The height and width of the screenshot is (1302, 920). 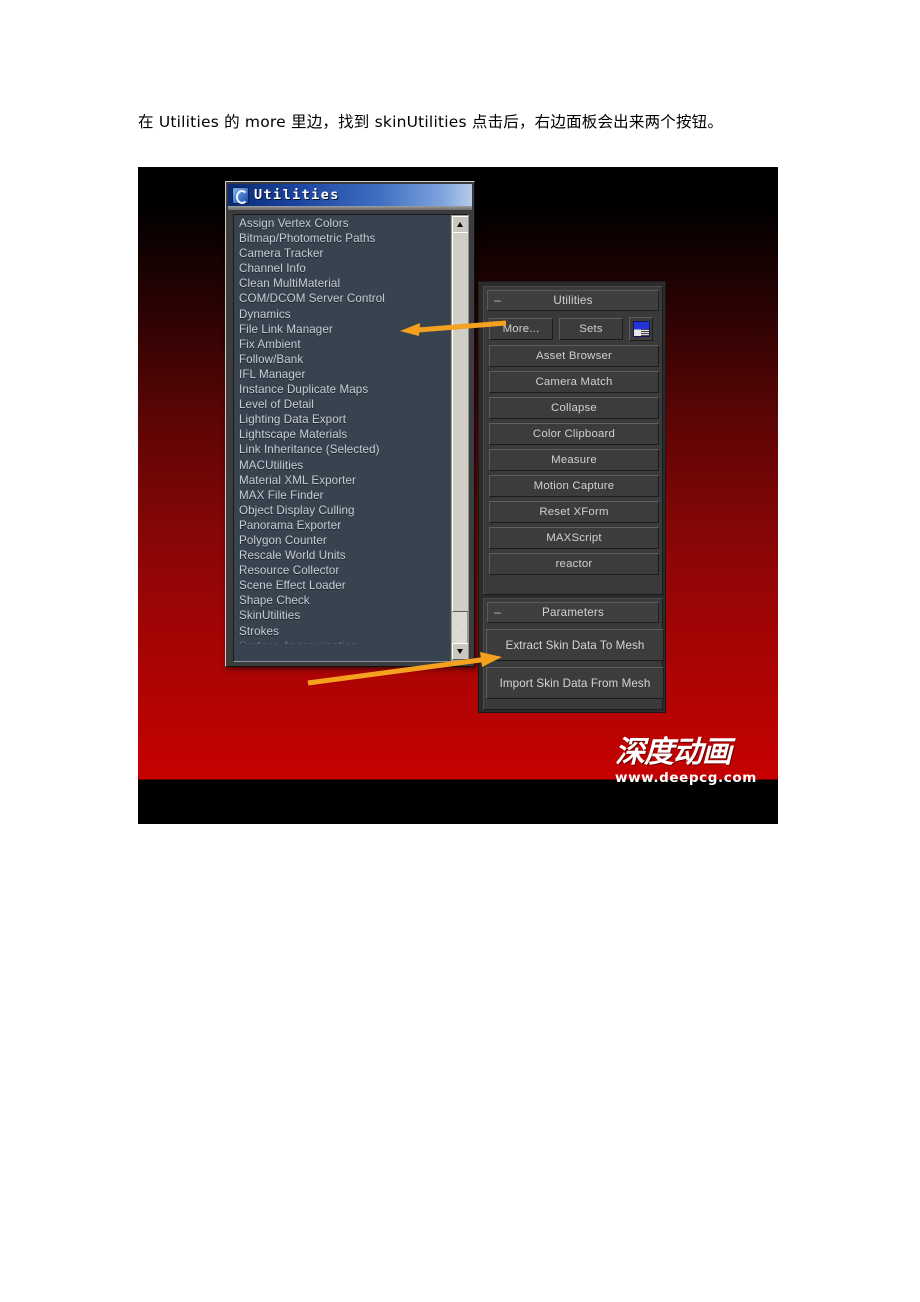 I want to click on import-skin-data-from-mesh-button: Import Skin Data From Mesh, so click(x=575, y=683).